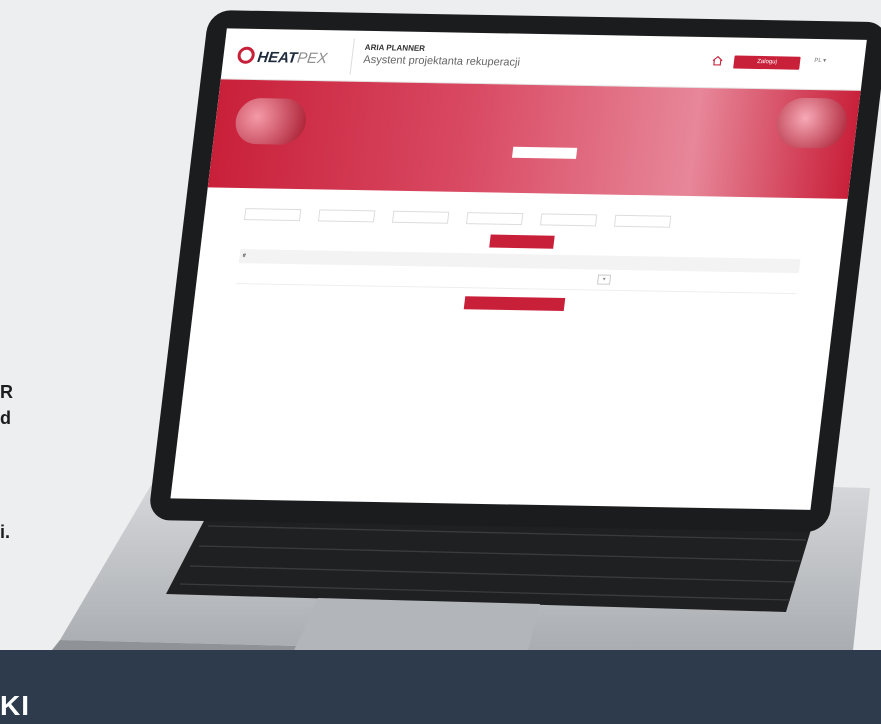  What do you see at coordinates (527, 203) in the screenshot?
I see `room-form-title` at bounding box center [527, 203].